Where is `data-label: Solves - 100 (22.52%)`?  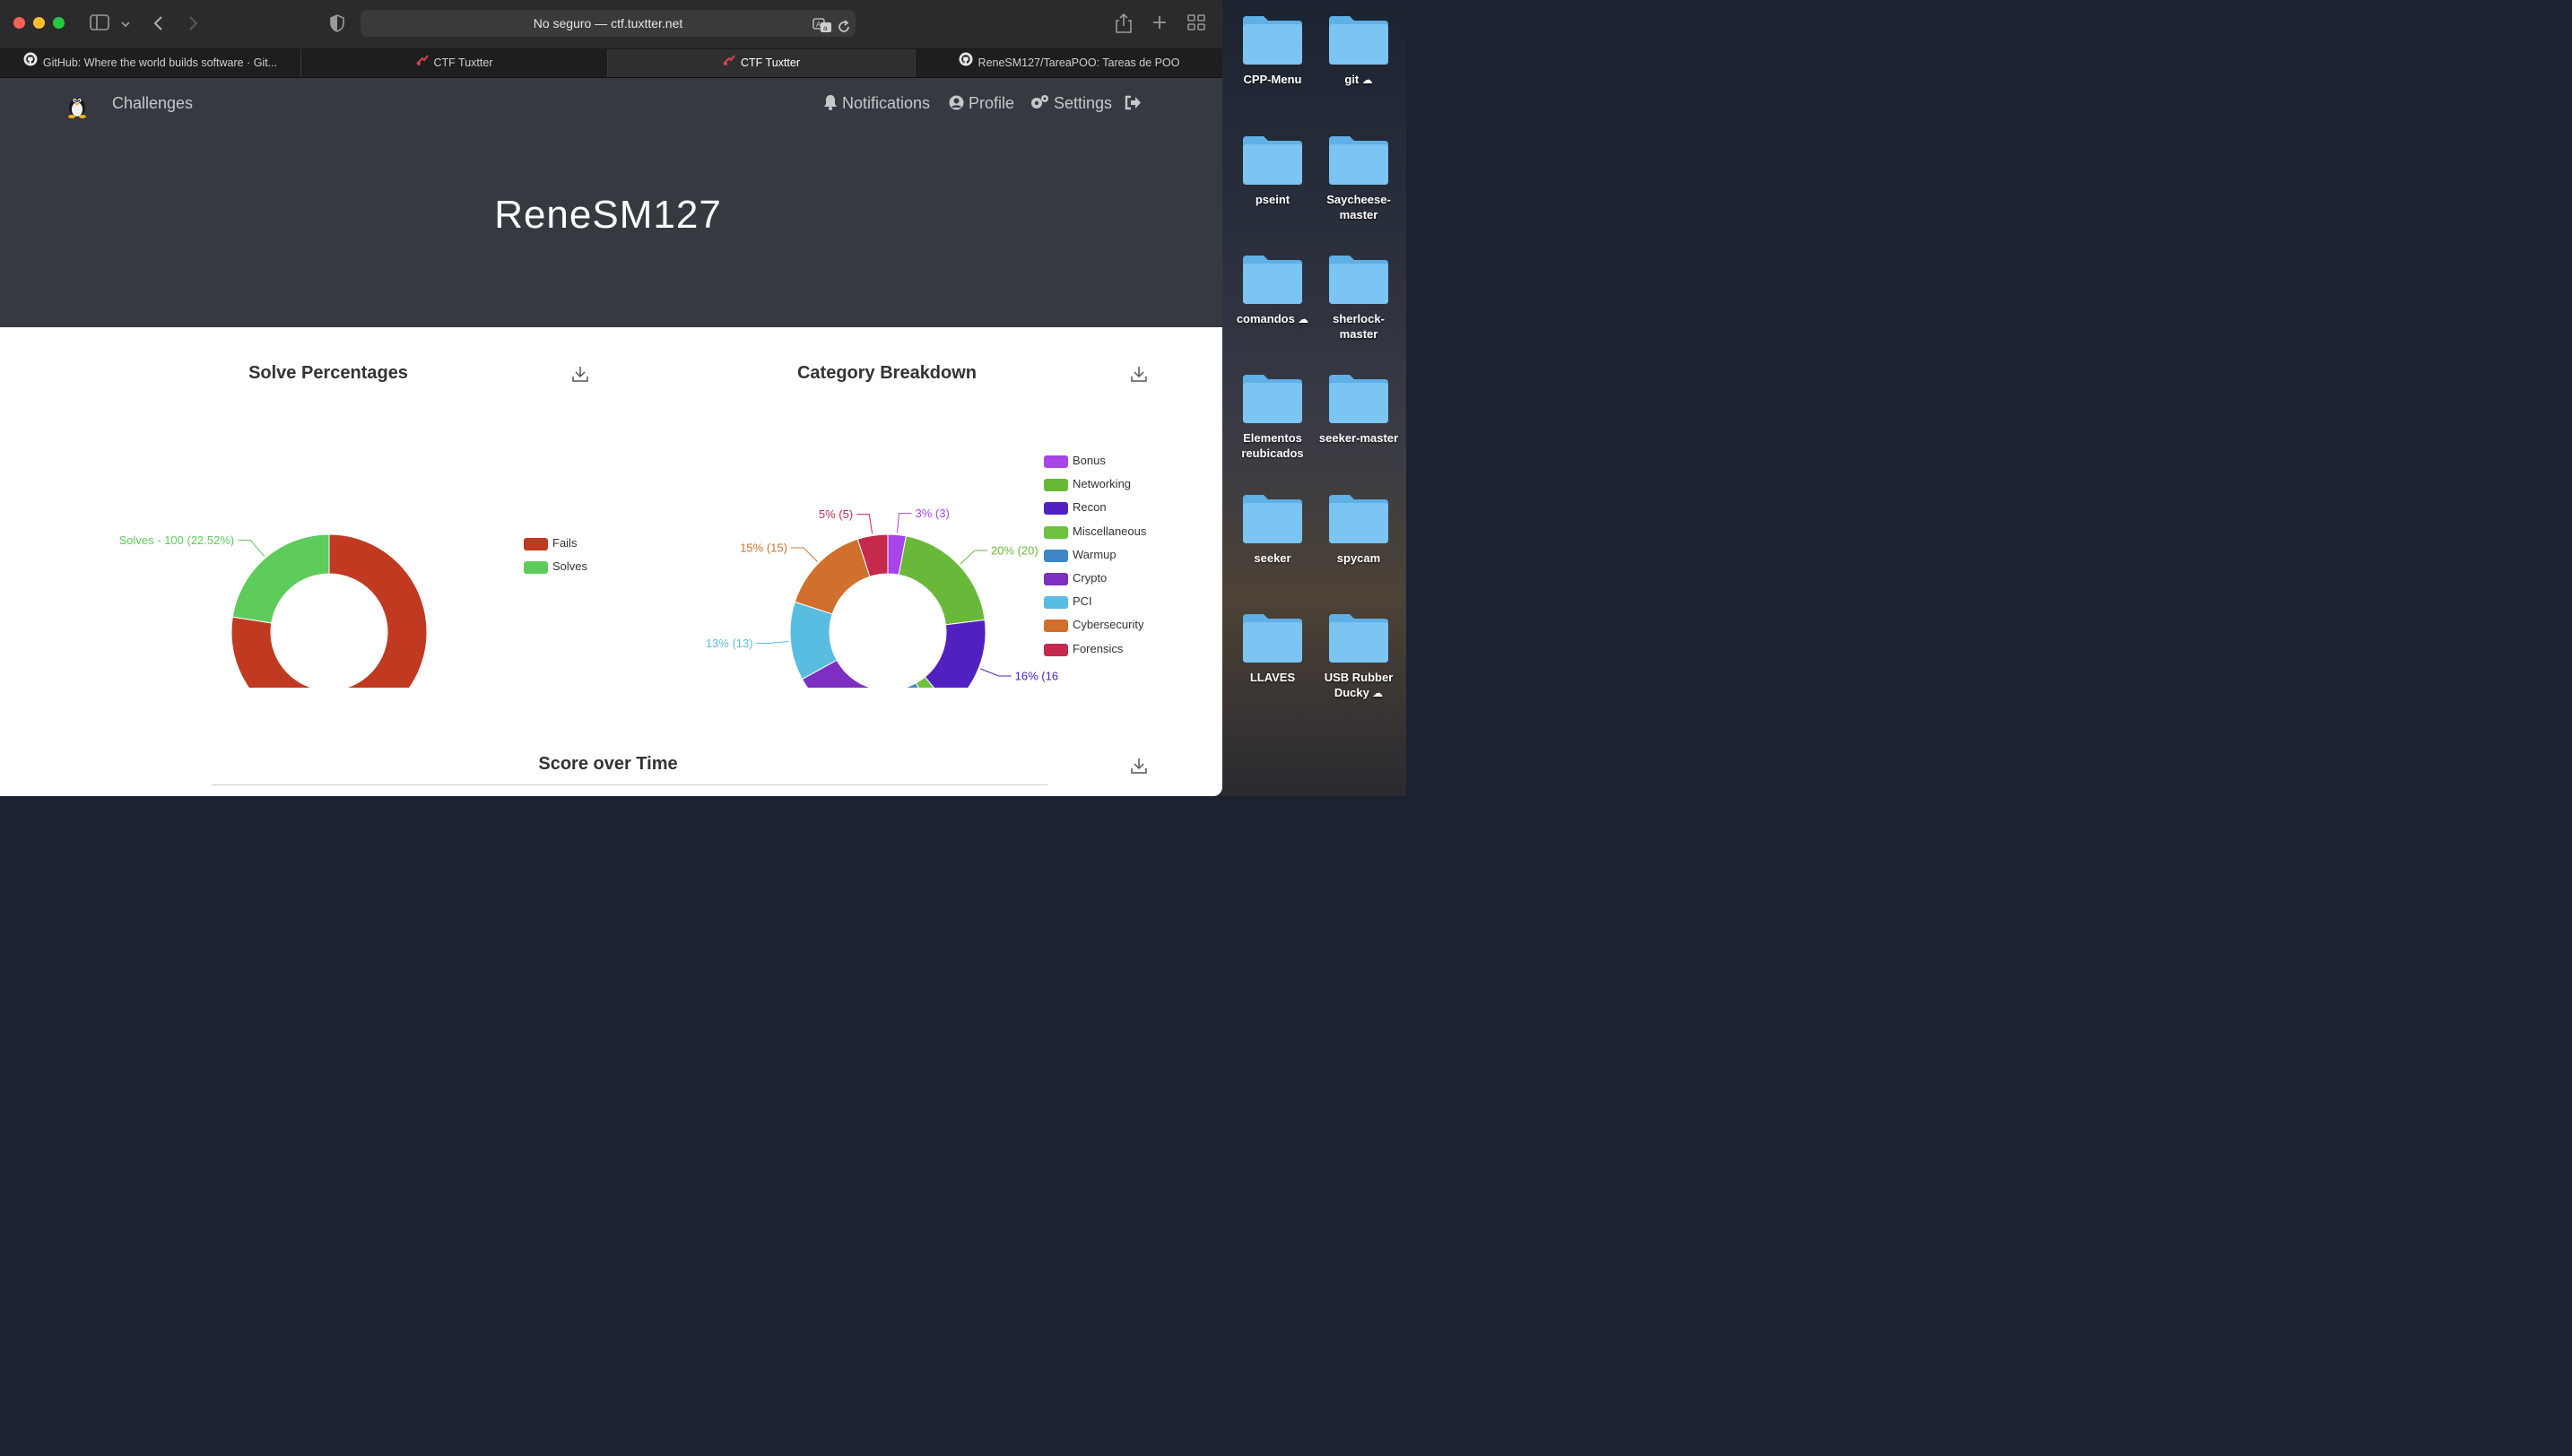
data-label: Solves - 100 (22.52%) is located at coordinates (177, 540).